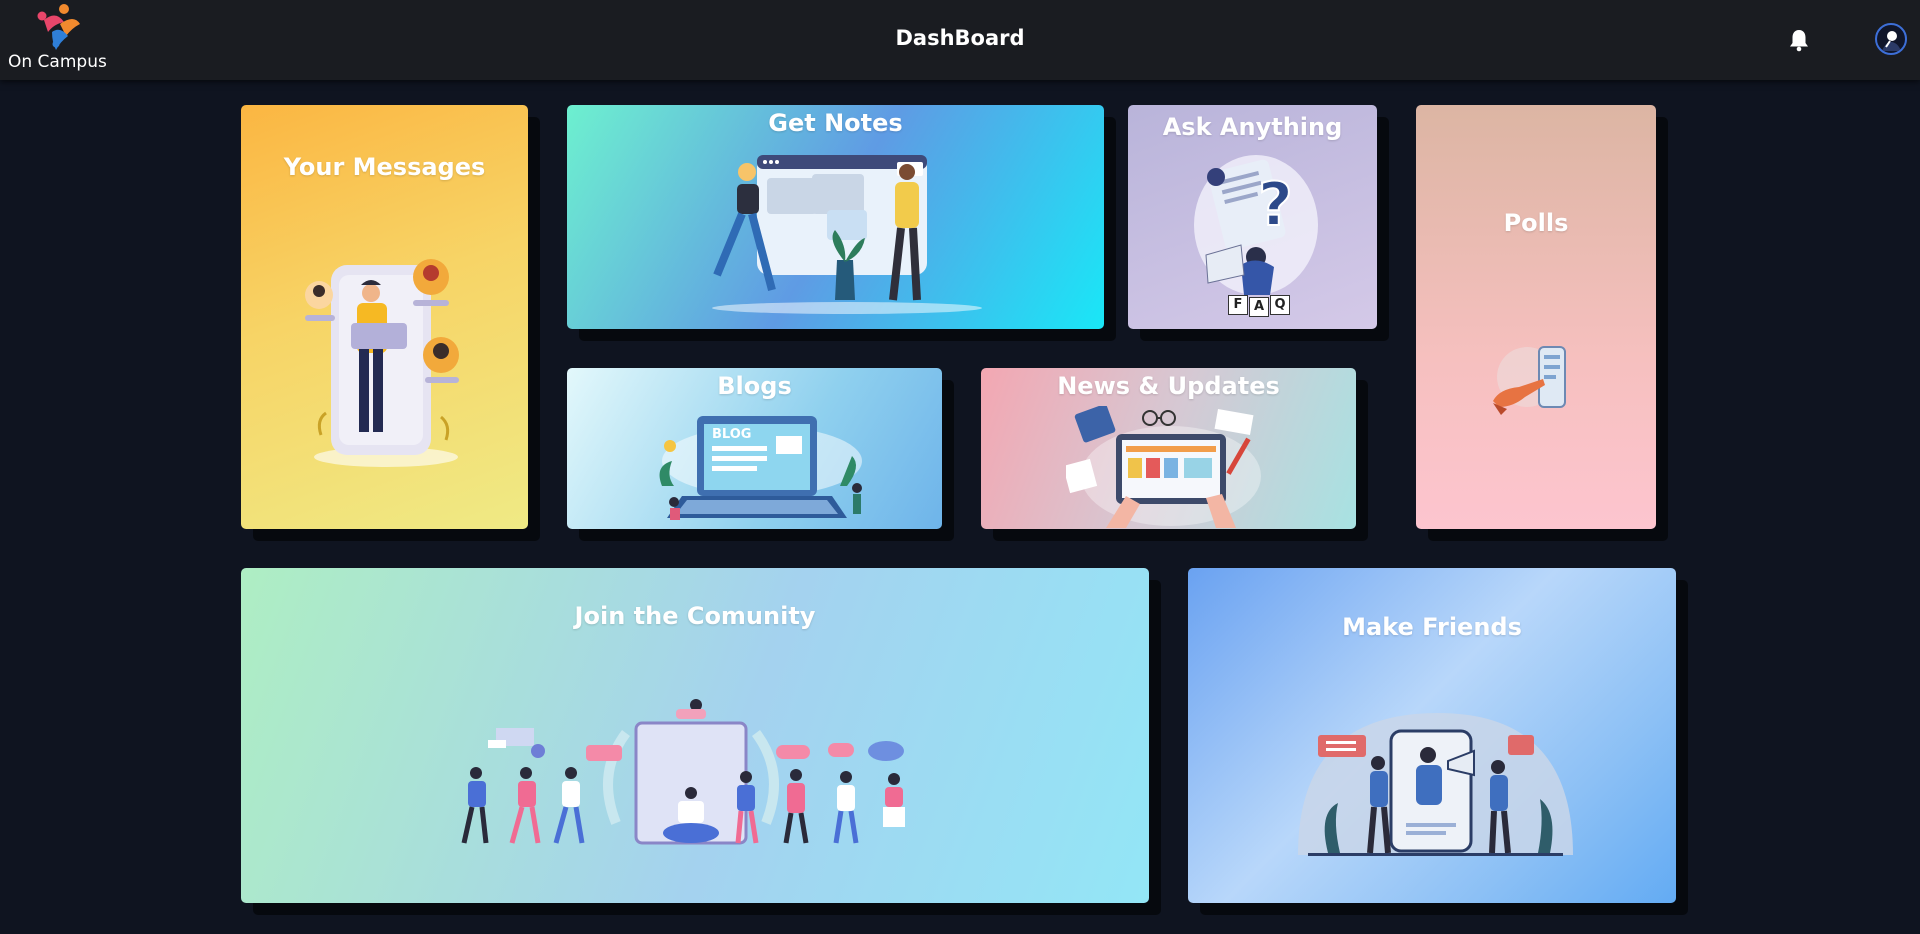  What do you see at coordinates (1280, 305) in the screenshot?
I see `faq-letter: Q` at bounding box center [1280, 305].